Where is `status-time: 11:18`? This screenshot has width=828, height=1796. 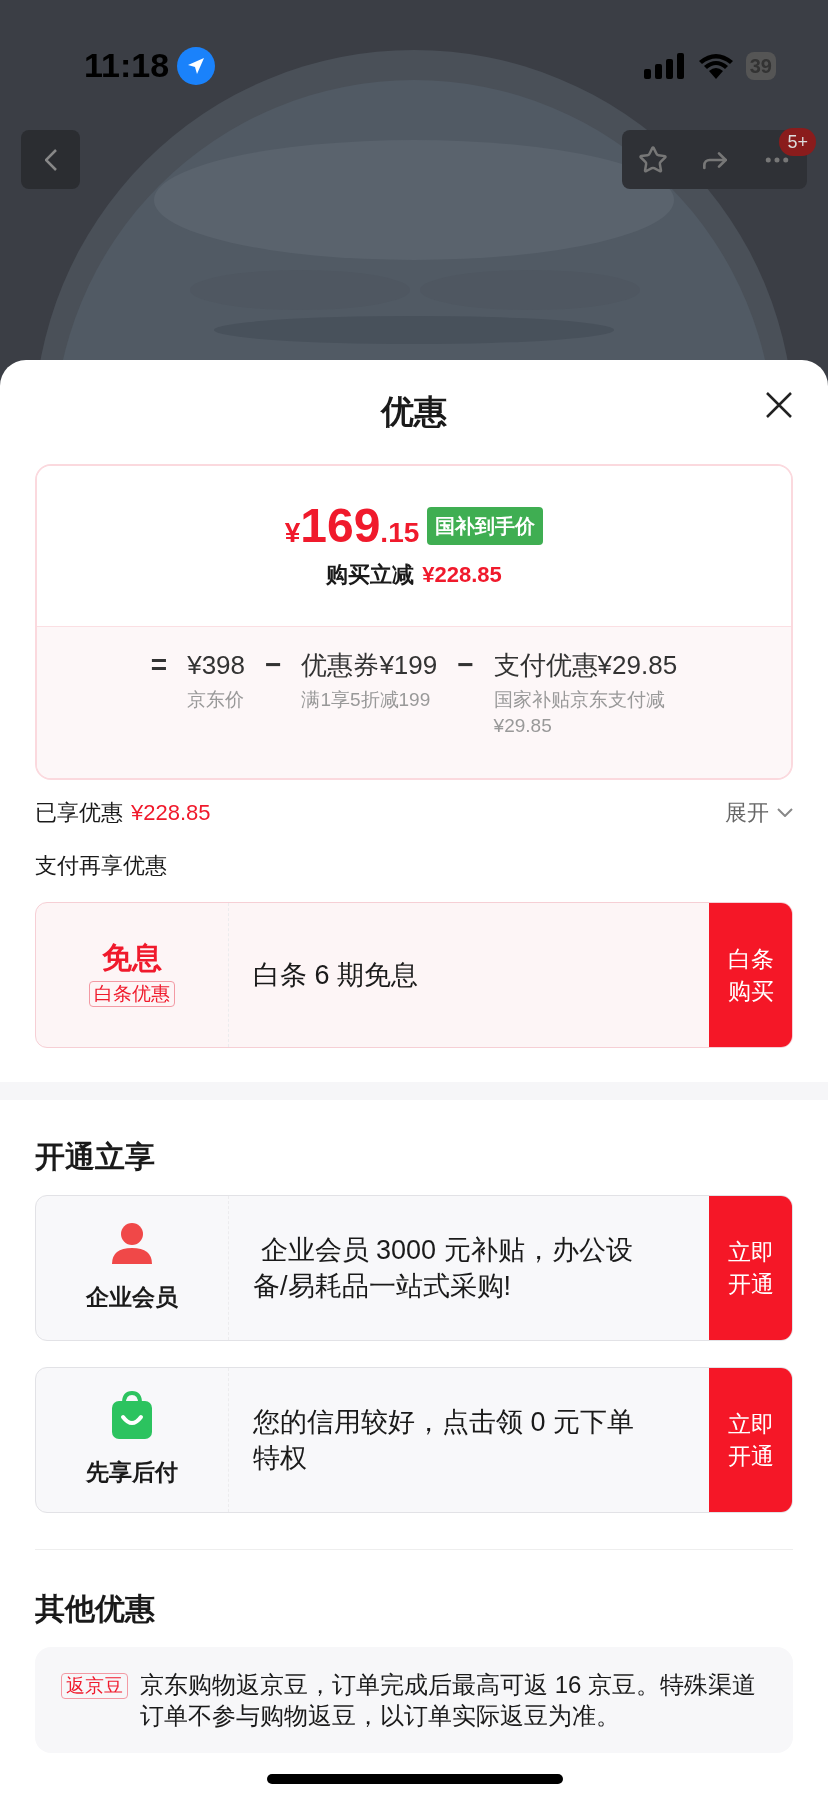
status-time: 11:18 is located at coordinates (127, 65).